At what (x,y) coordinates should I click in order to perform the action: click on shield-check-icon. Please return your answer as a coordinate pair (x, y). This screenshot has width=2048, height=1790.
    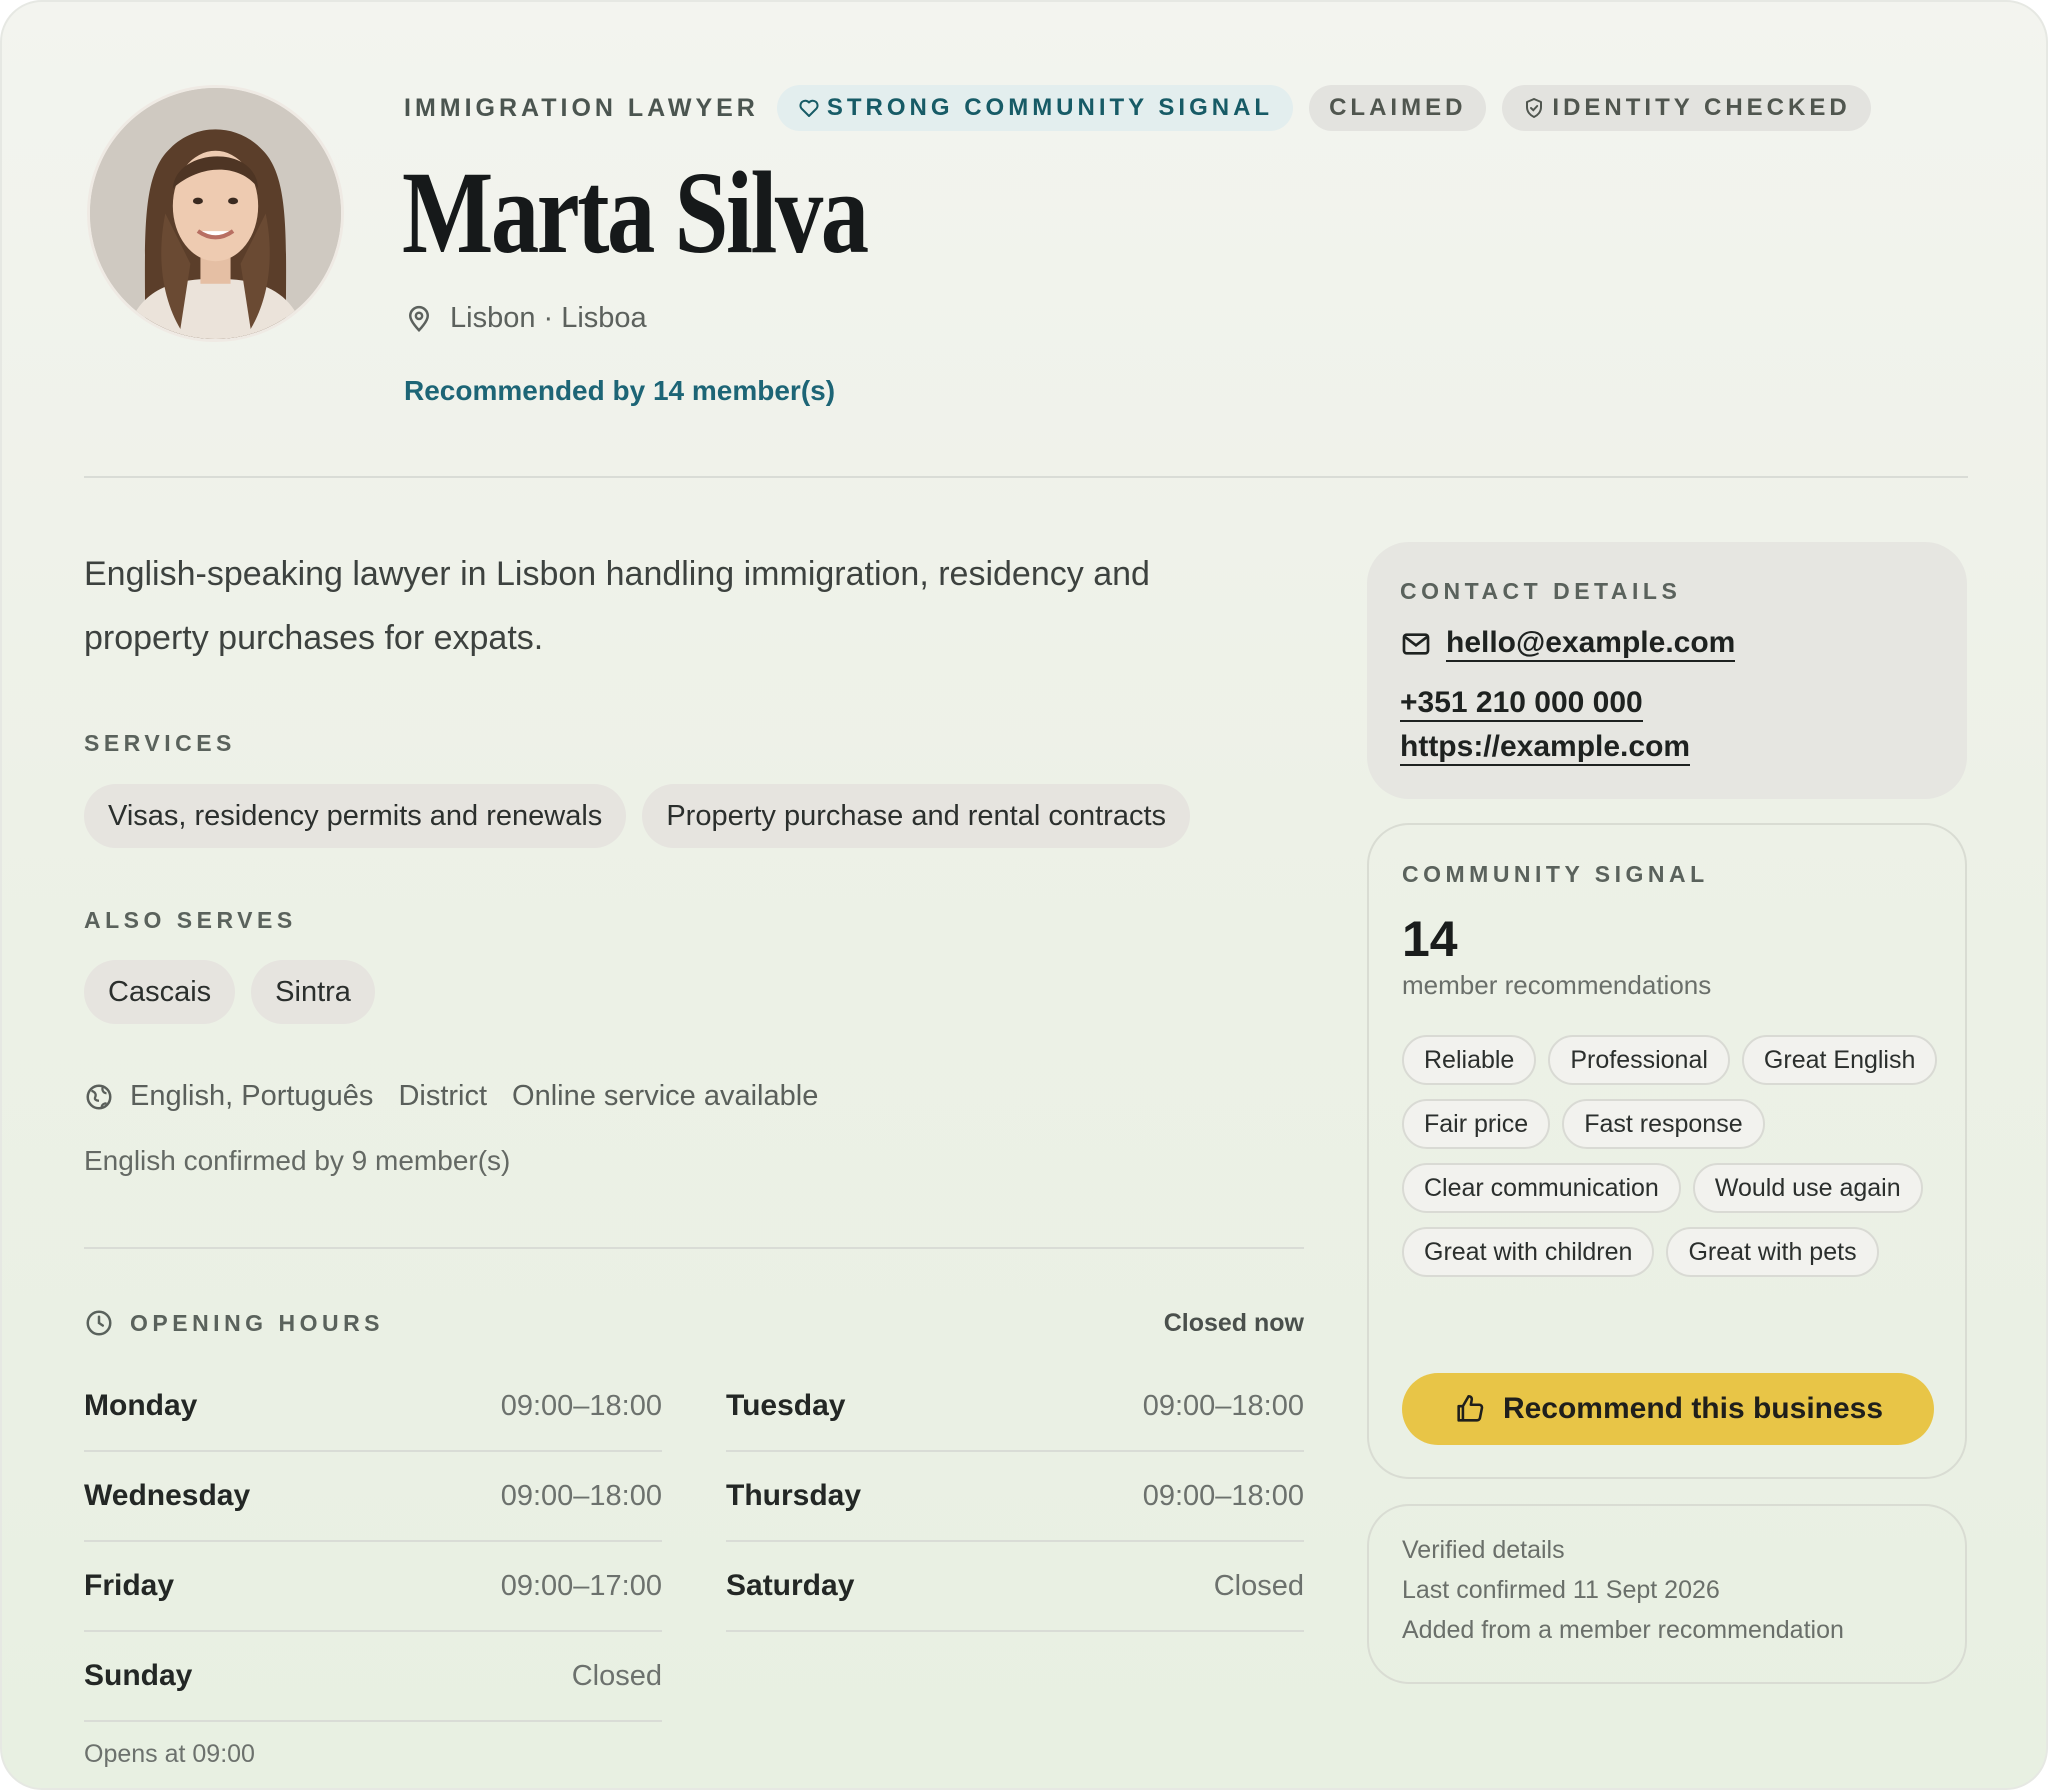
    Looking at the image, I should click on (1534, 108).